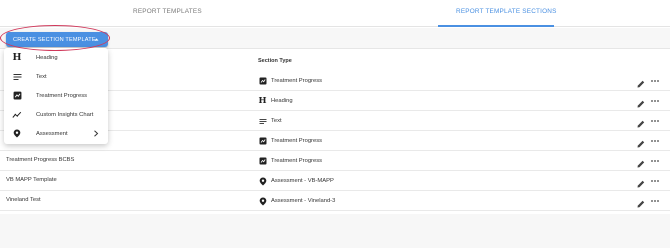 The height and width of the screenshot is (248, 670). What do you see at coordinates (56, 76) in the screenshot?
I see `menu-item-text: Text` at bounding box center [56, 76].